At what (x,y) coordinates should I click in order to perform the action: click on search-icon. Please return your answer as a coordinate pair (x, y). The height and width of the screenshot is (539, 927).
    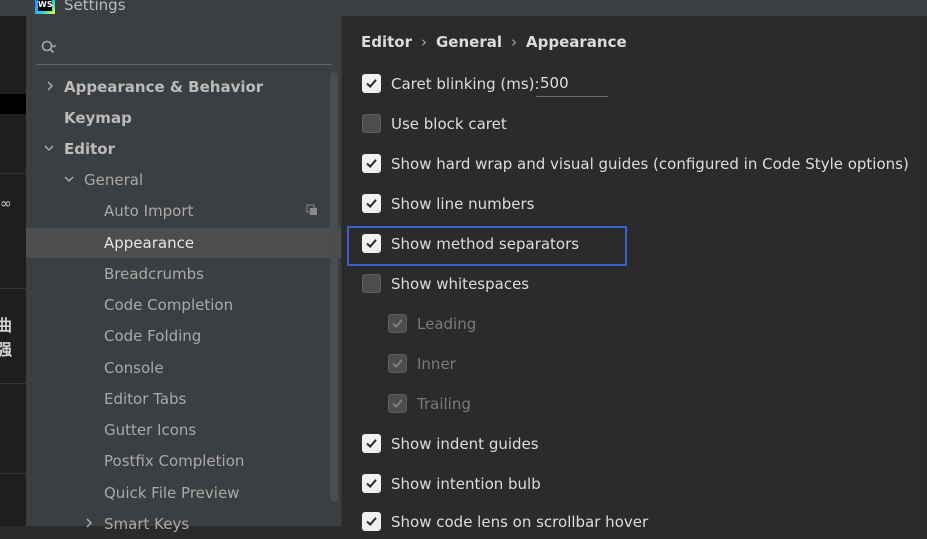
    Looking at the image, I should click on (49, 48).